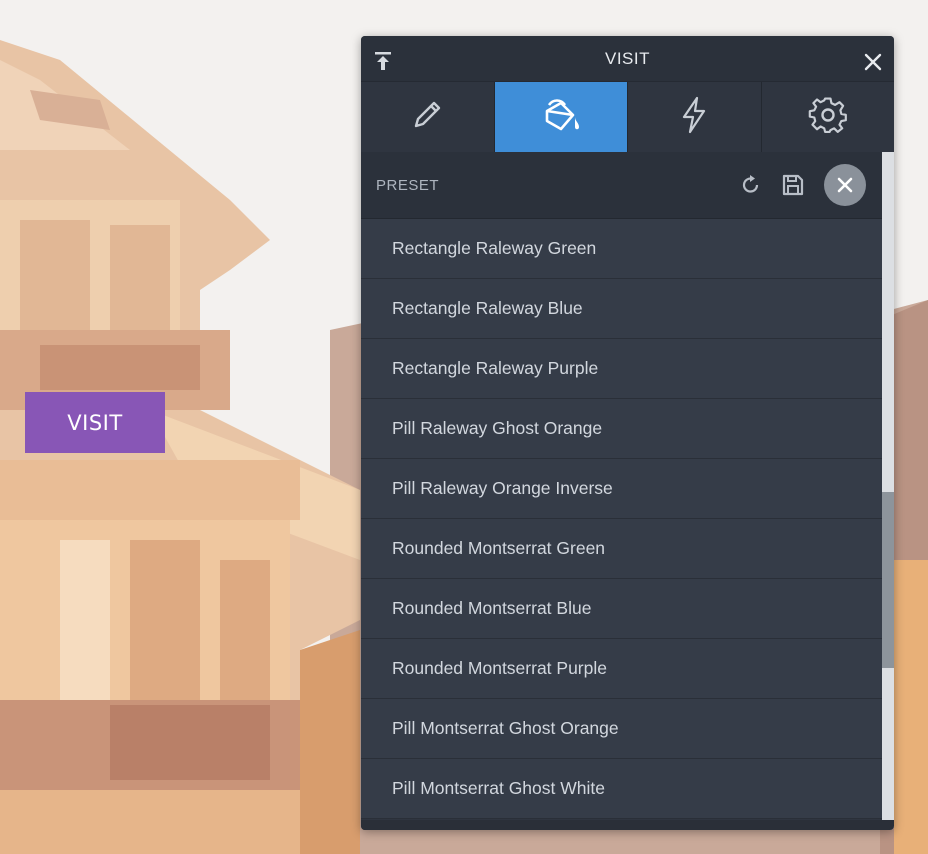 Image resolution: width=928 pixels, height=854 pixels. What do you see at coordinates (888, 491) in the screenshot?
I see `scrollbar` at bounding box center [888, 491].